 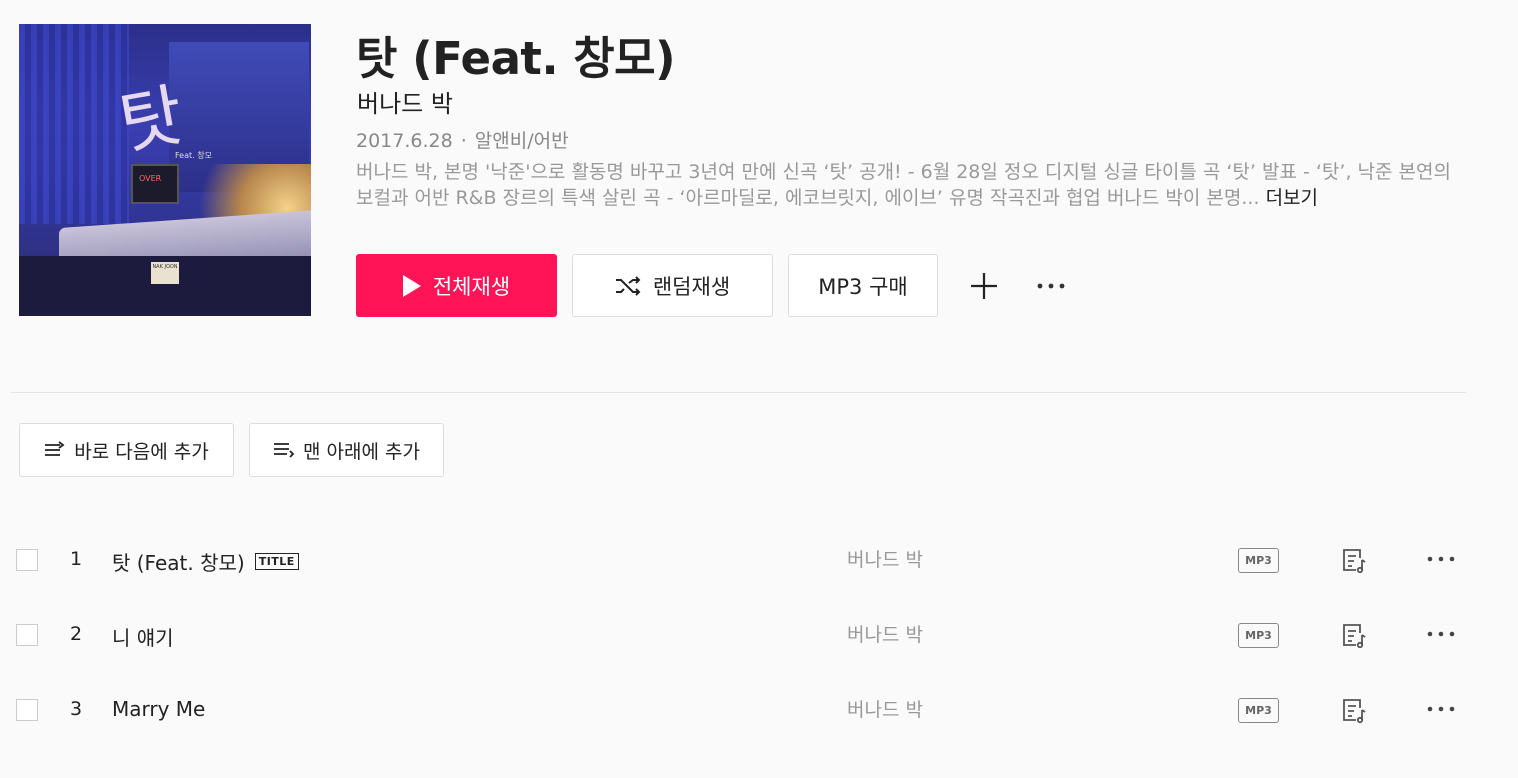 What do you see at coordinates (411, 285) in the screenshot?
I see `play-icon` at bounding box center [411, 285].